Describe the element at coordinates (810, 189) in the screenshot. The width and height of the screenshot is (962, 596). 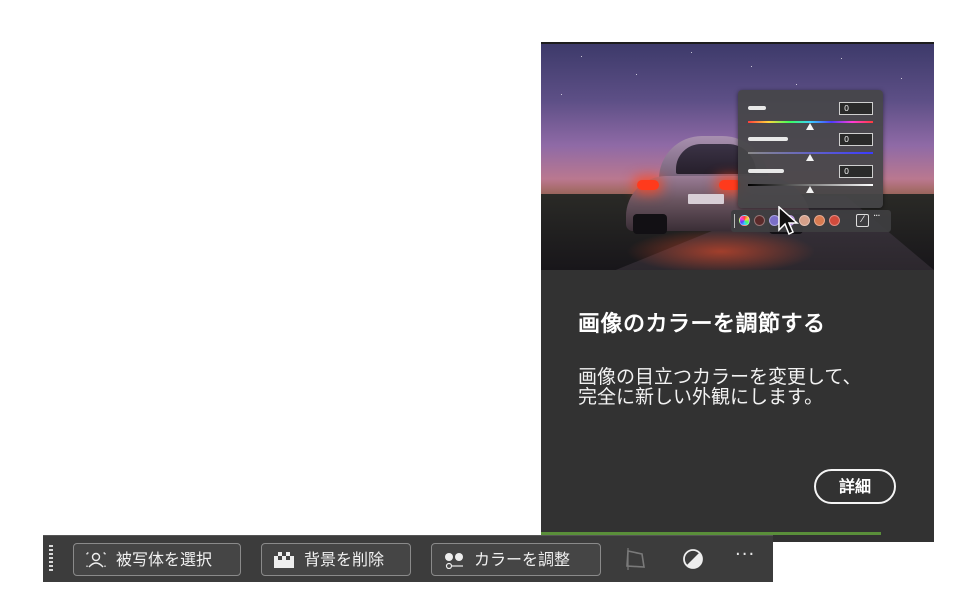
I see `lightness-slider-thumb` at that location.